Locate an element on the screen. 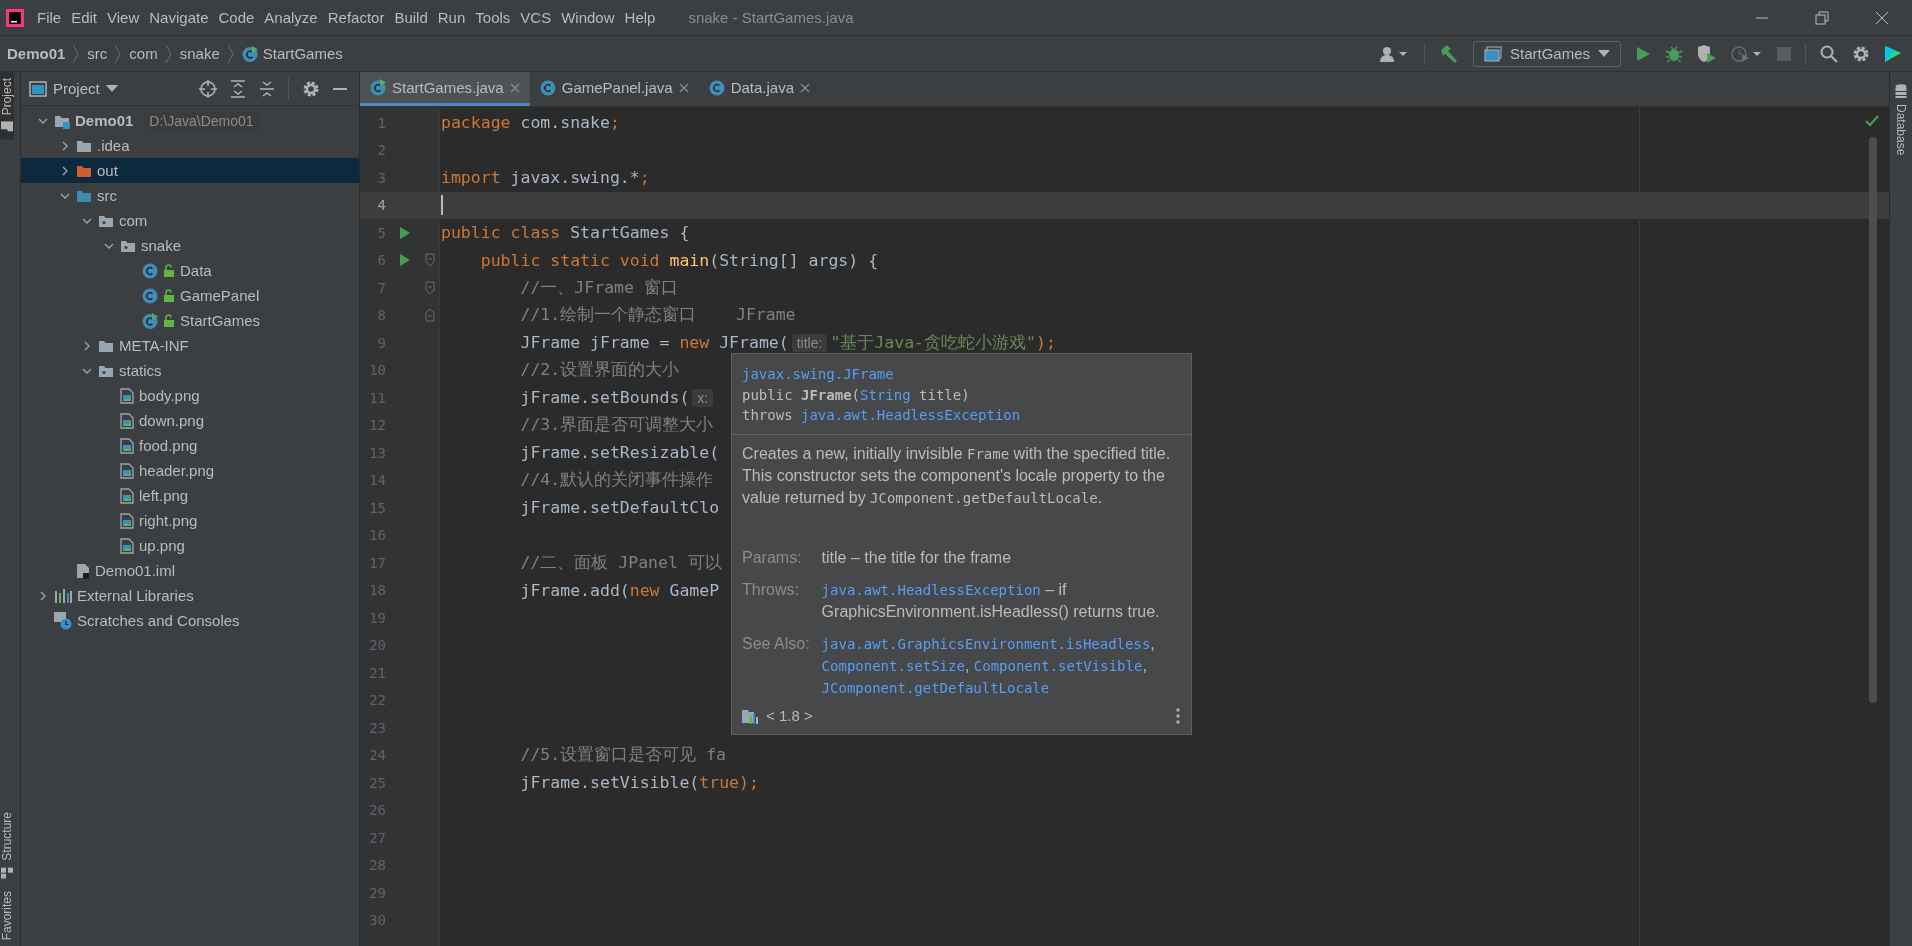 The width and height of the screenshot is (1912, 946). menu-item: Navigate is located at coordinates (179, 17).